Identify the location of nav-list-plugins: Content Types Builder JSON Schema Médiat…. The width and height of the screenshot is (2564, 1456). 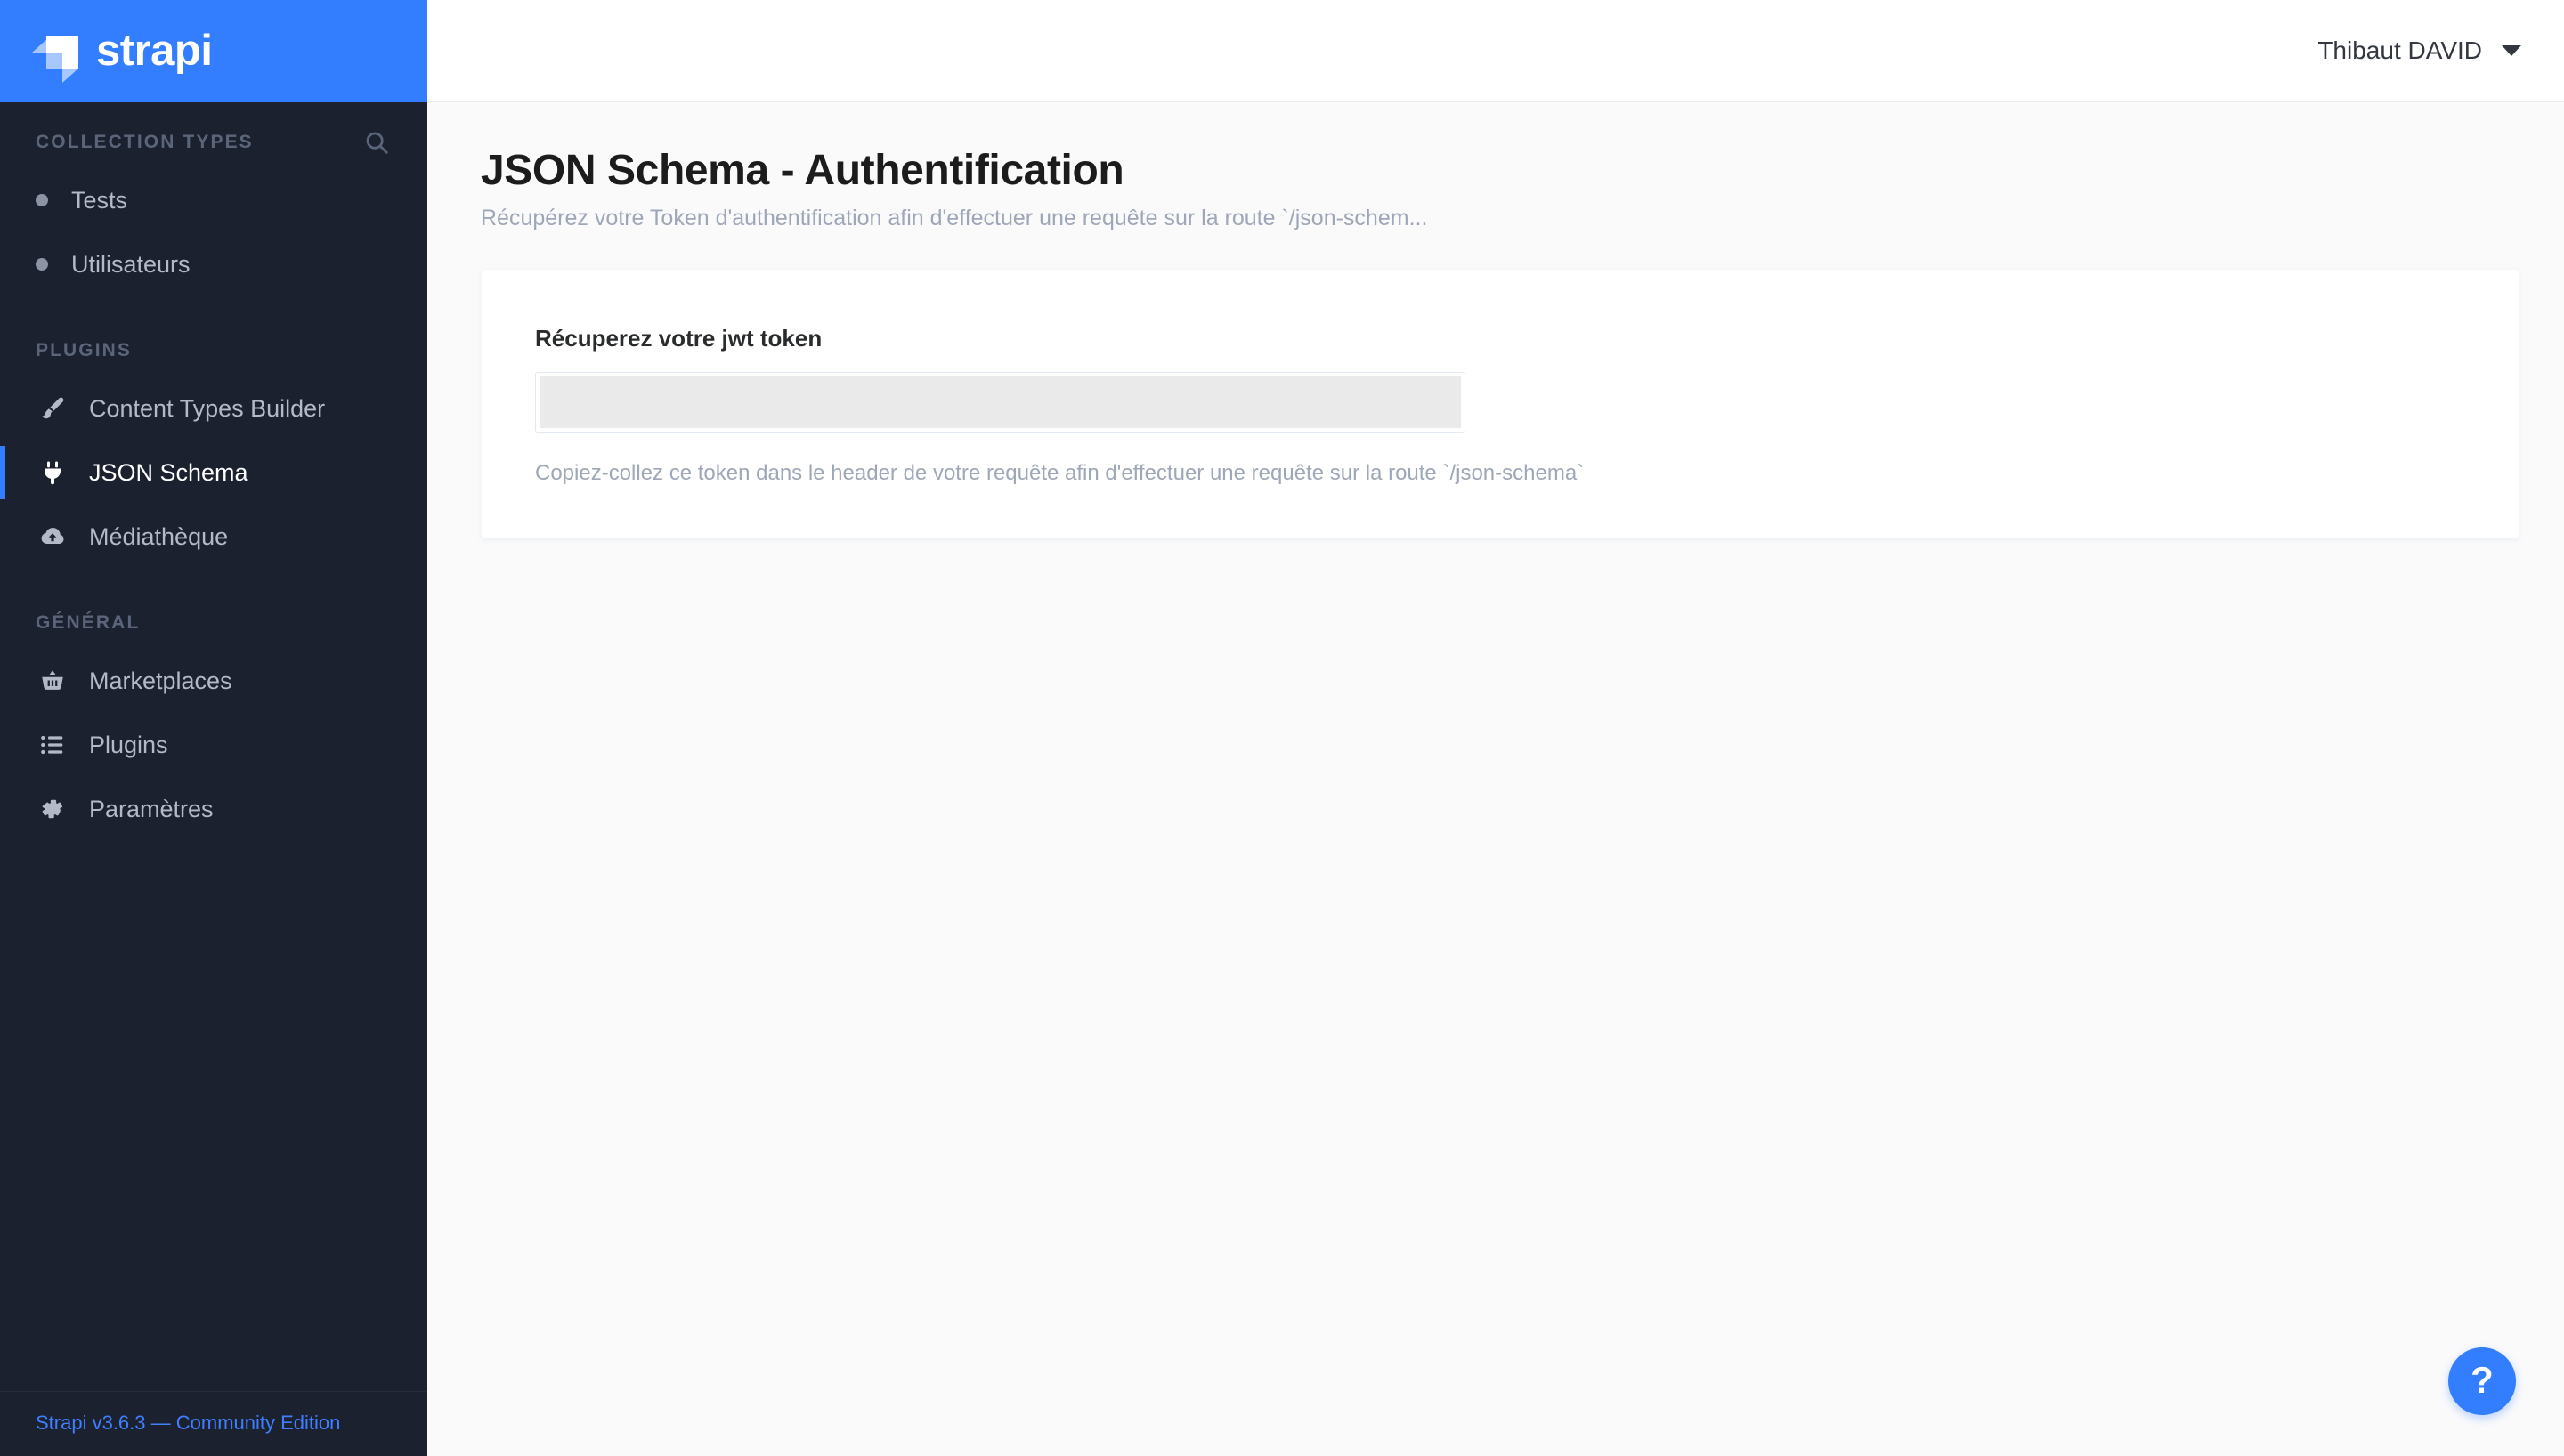
(213, 472).